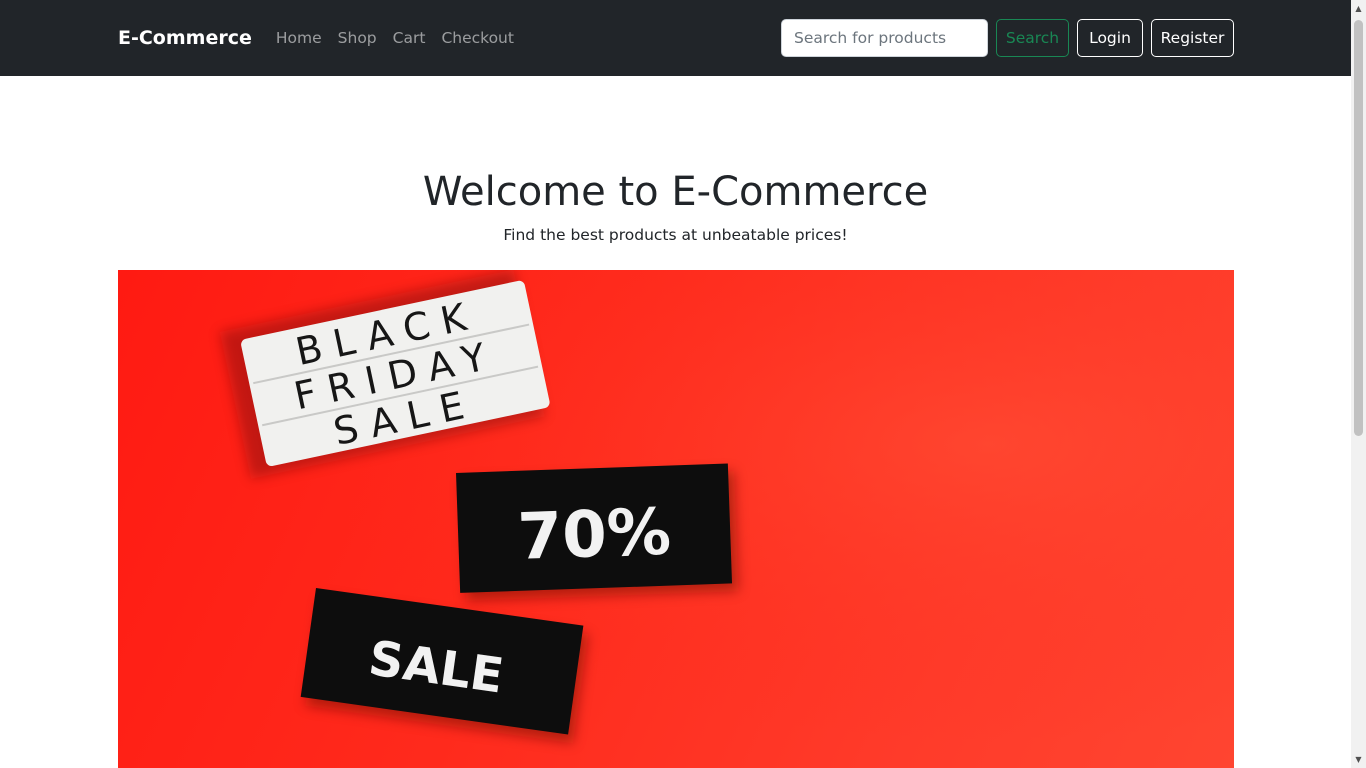 The image size is (1366, 768). I want to click on discount-card: 70%, so click(597, 532).